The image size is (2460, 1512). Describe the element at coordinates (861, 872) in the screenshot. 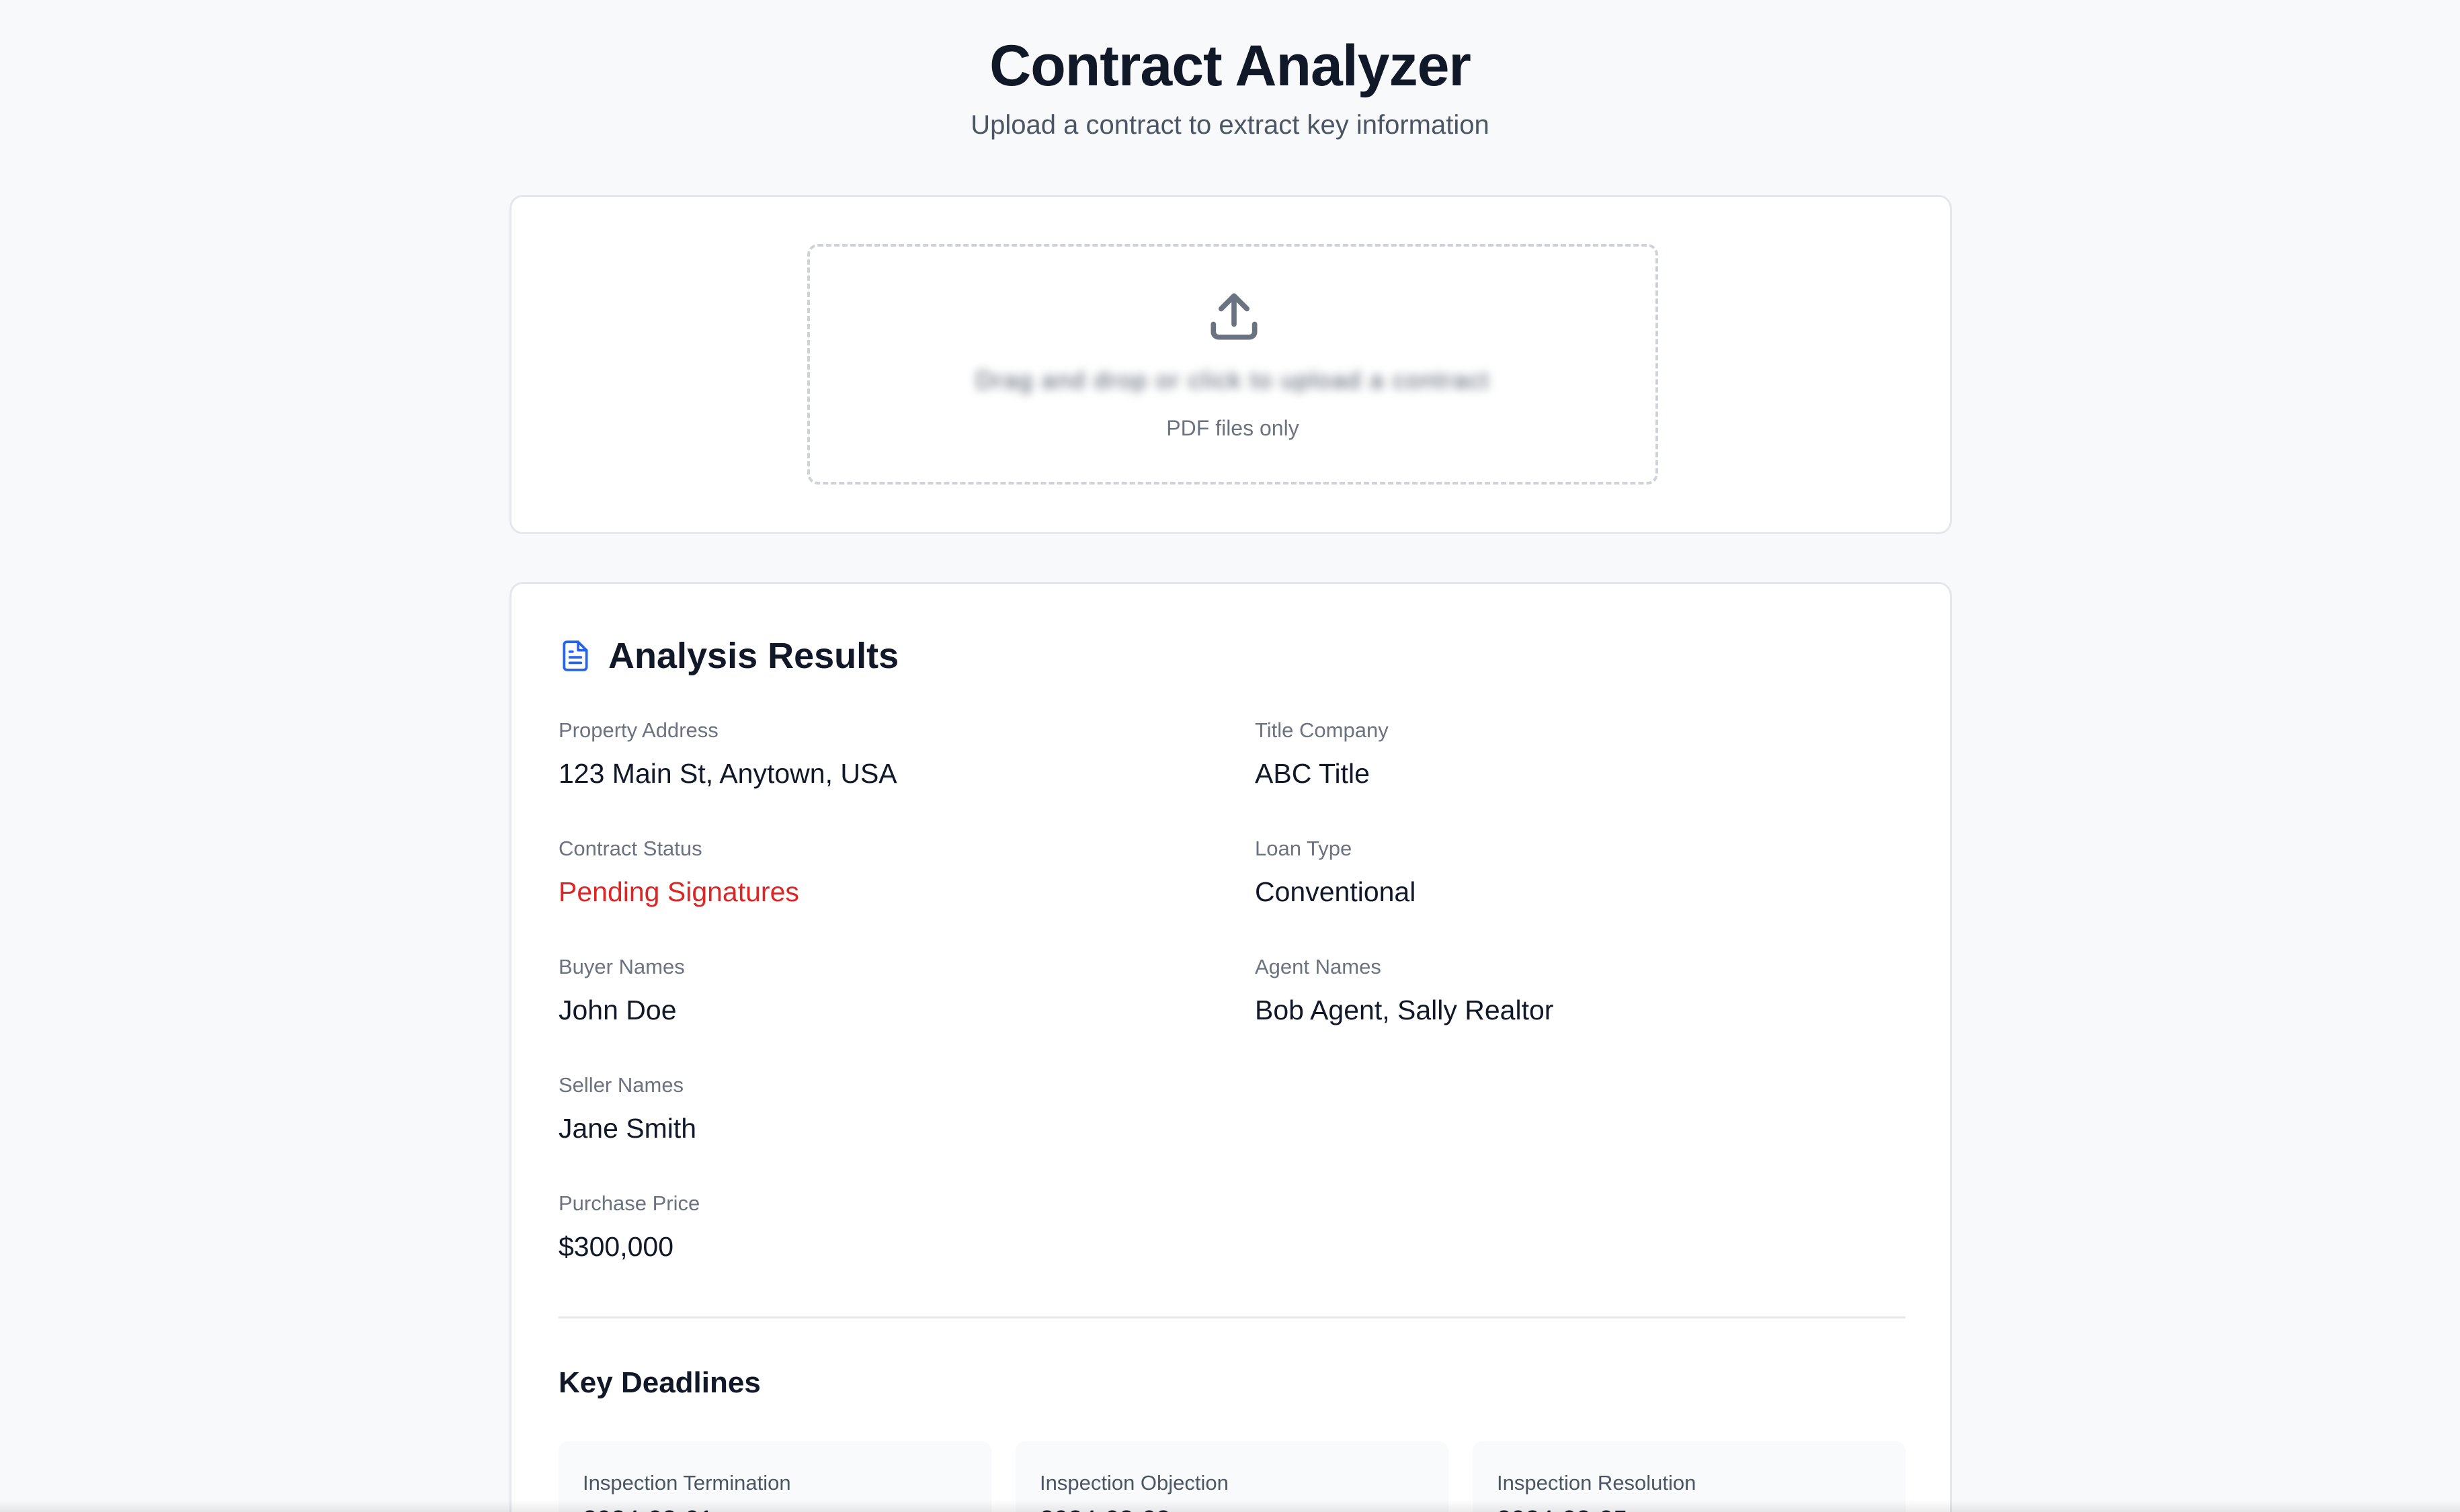

I see `contract-status-field: Contract Status Pending Signatures` at that location.